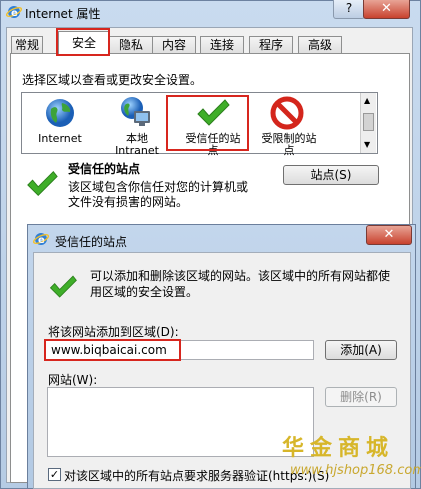 This screenshot has height=489, width=421. I want to click on sites-button: 站点(S), so click(331, 175).